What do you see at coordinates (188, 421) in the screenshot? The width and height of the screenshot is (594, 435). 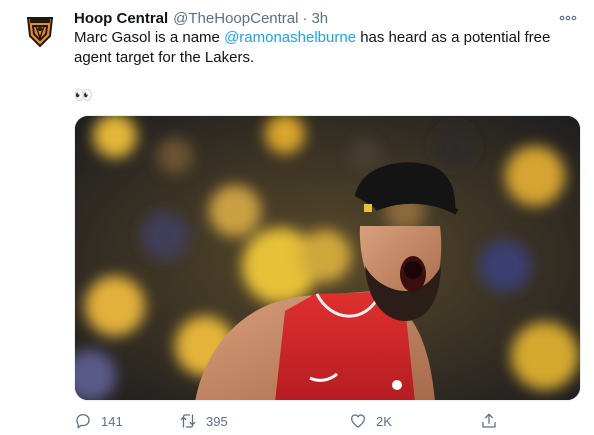 I see `retweet-icon` at bounding box center [188, 421].